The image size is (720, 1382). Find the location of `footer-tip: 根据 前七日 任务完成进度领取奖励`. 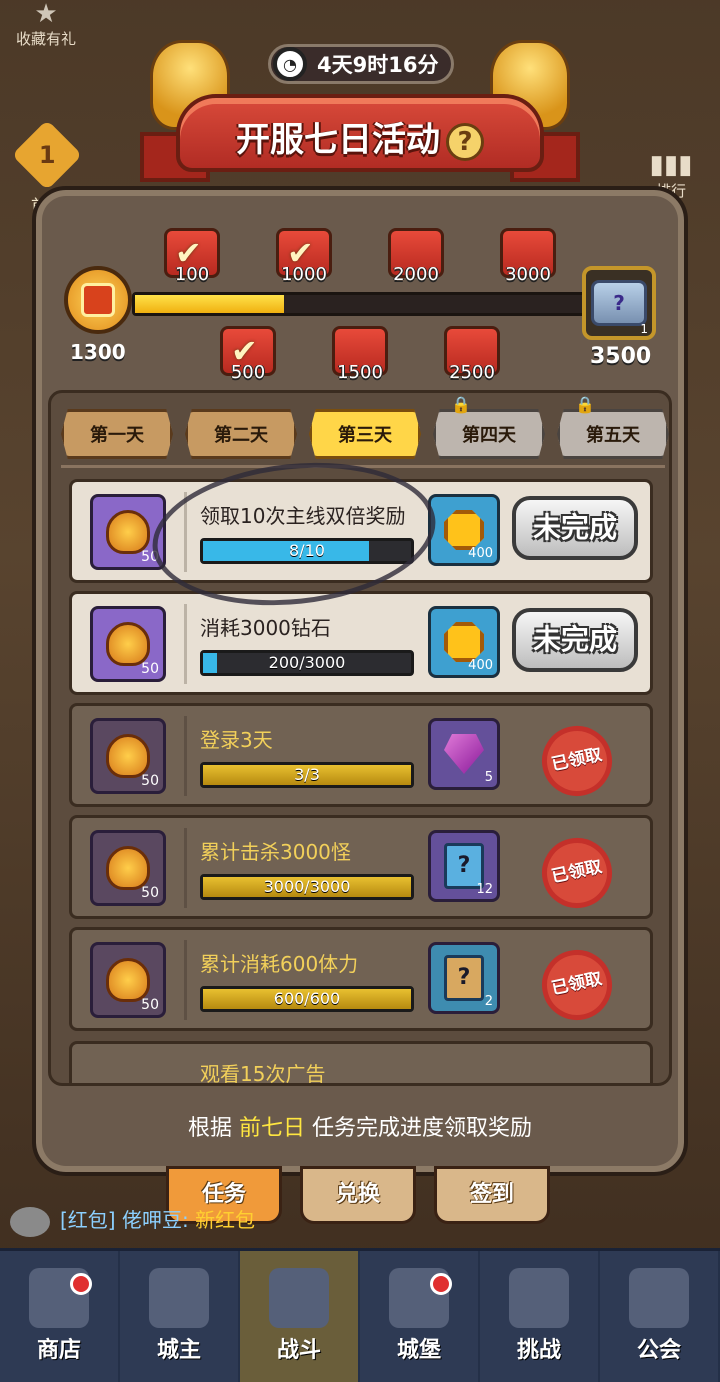

footer-tip: 根据 前七日 任务完成进度领取奖励 is located at coordinates (360, 1126).